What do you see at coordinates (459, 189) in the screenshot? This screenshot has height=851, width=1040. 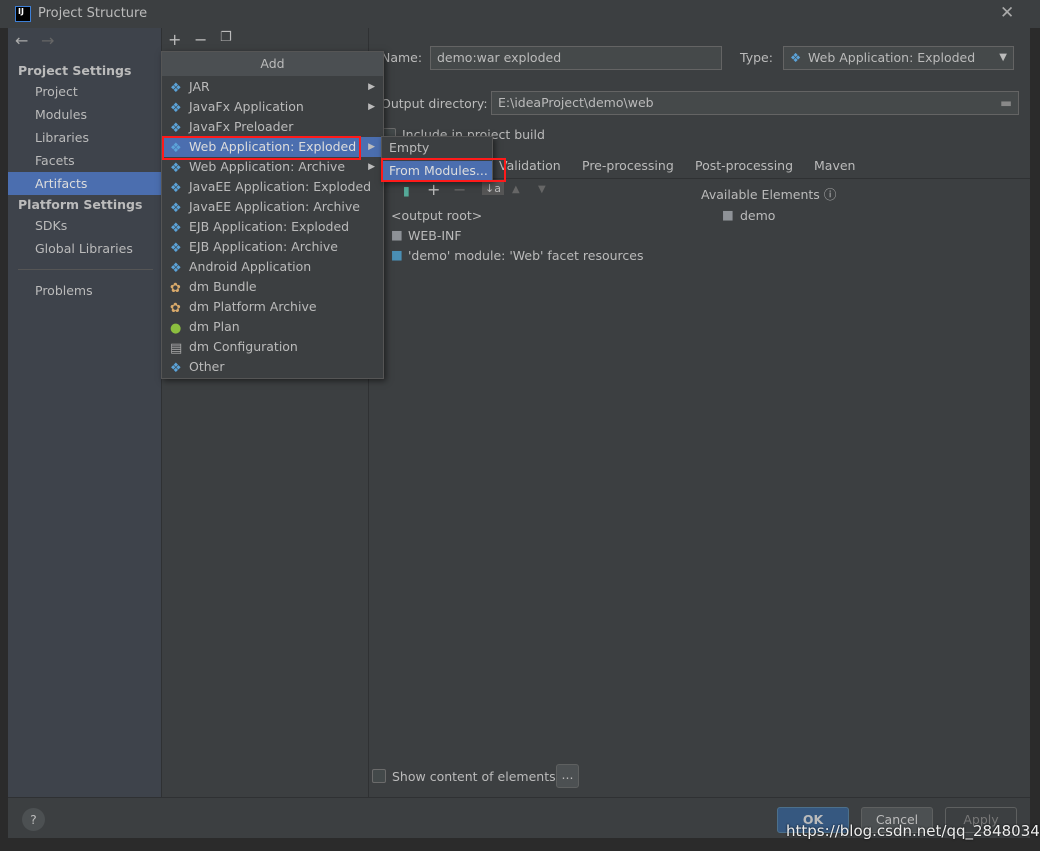 I see `remove-element-icon: −` at bounding box center [459, 189].